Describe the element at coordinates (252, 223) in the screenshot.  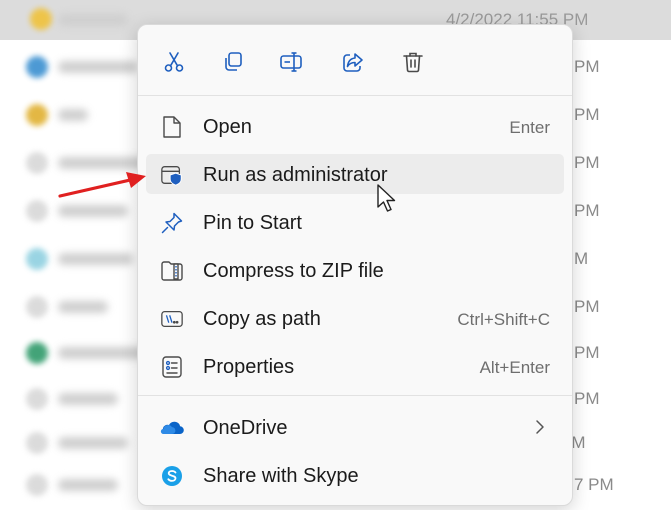
I see `menu-item-label: Pin to Start` at that location.